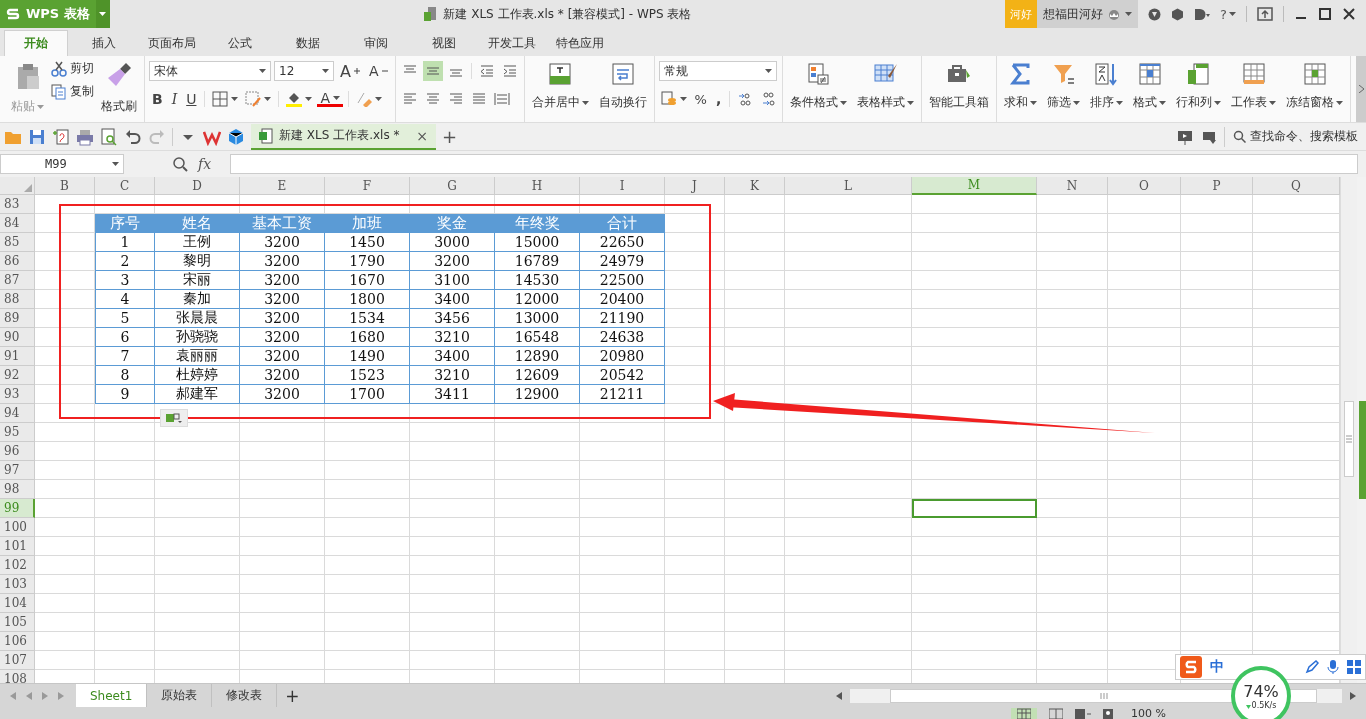 The height and width of the screenshot is (719, 1366). What do you see at coordinates (197, 186) in the screenshot?
I see `column-header: D` at bounding box center [197, 186].